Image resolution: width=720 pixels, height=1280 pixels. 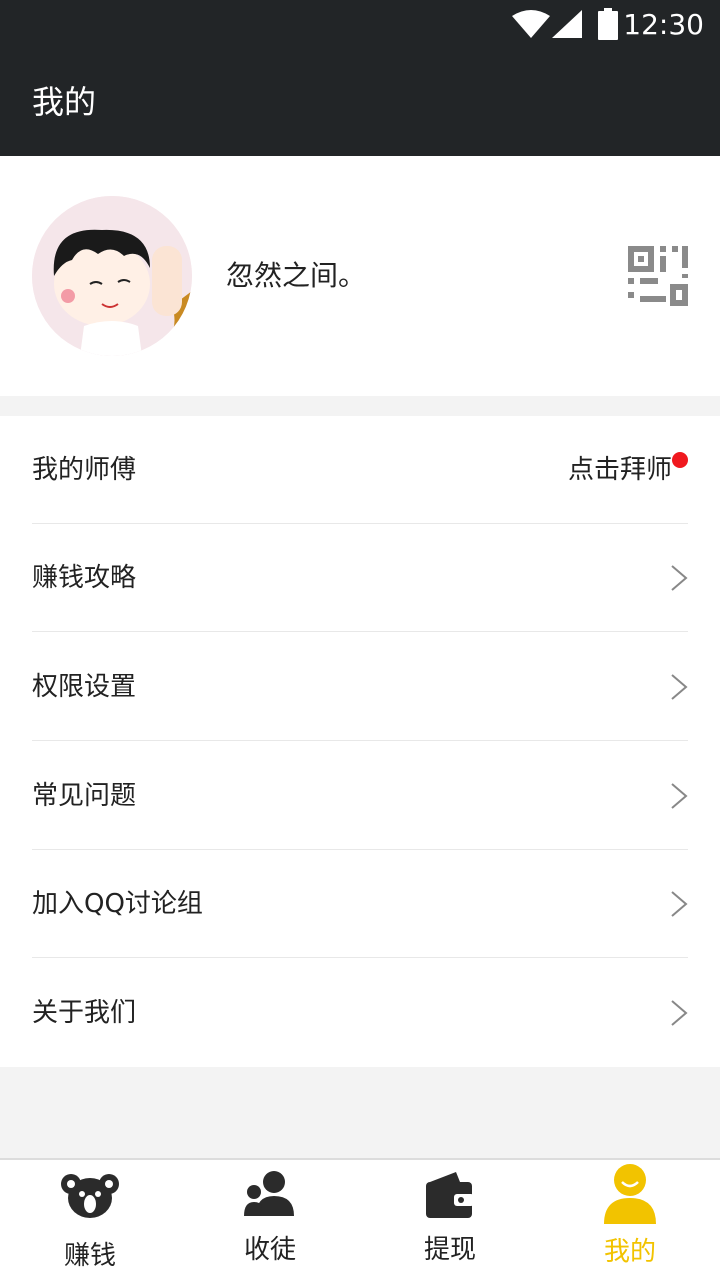 What do you see at coordinates (360, 470) in the screenshot?
I see `menu-item-master: 我的师傅 点击拜师` at bounding box center [360, 470].